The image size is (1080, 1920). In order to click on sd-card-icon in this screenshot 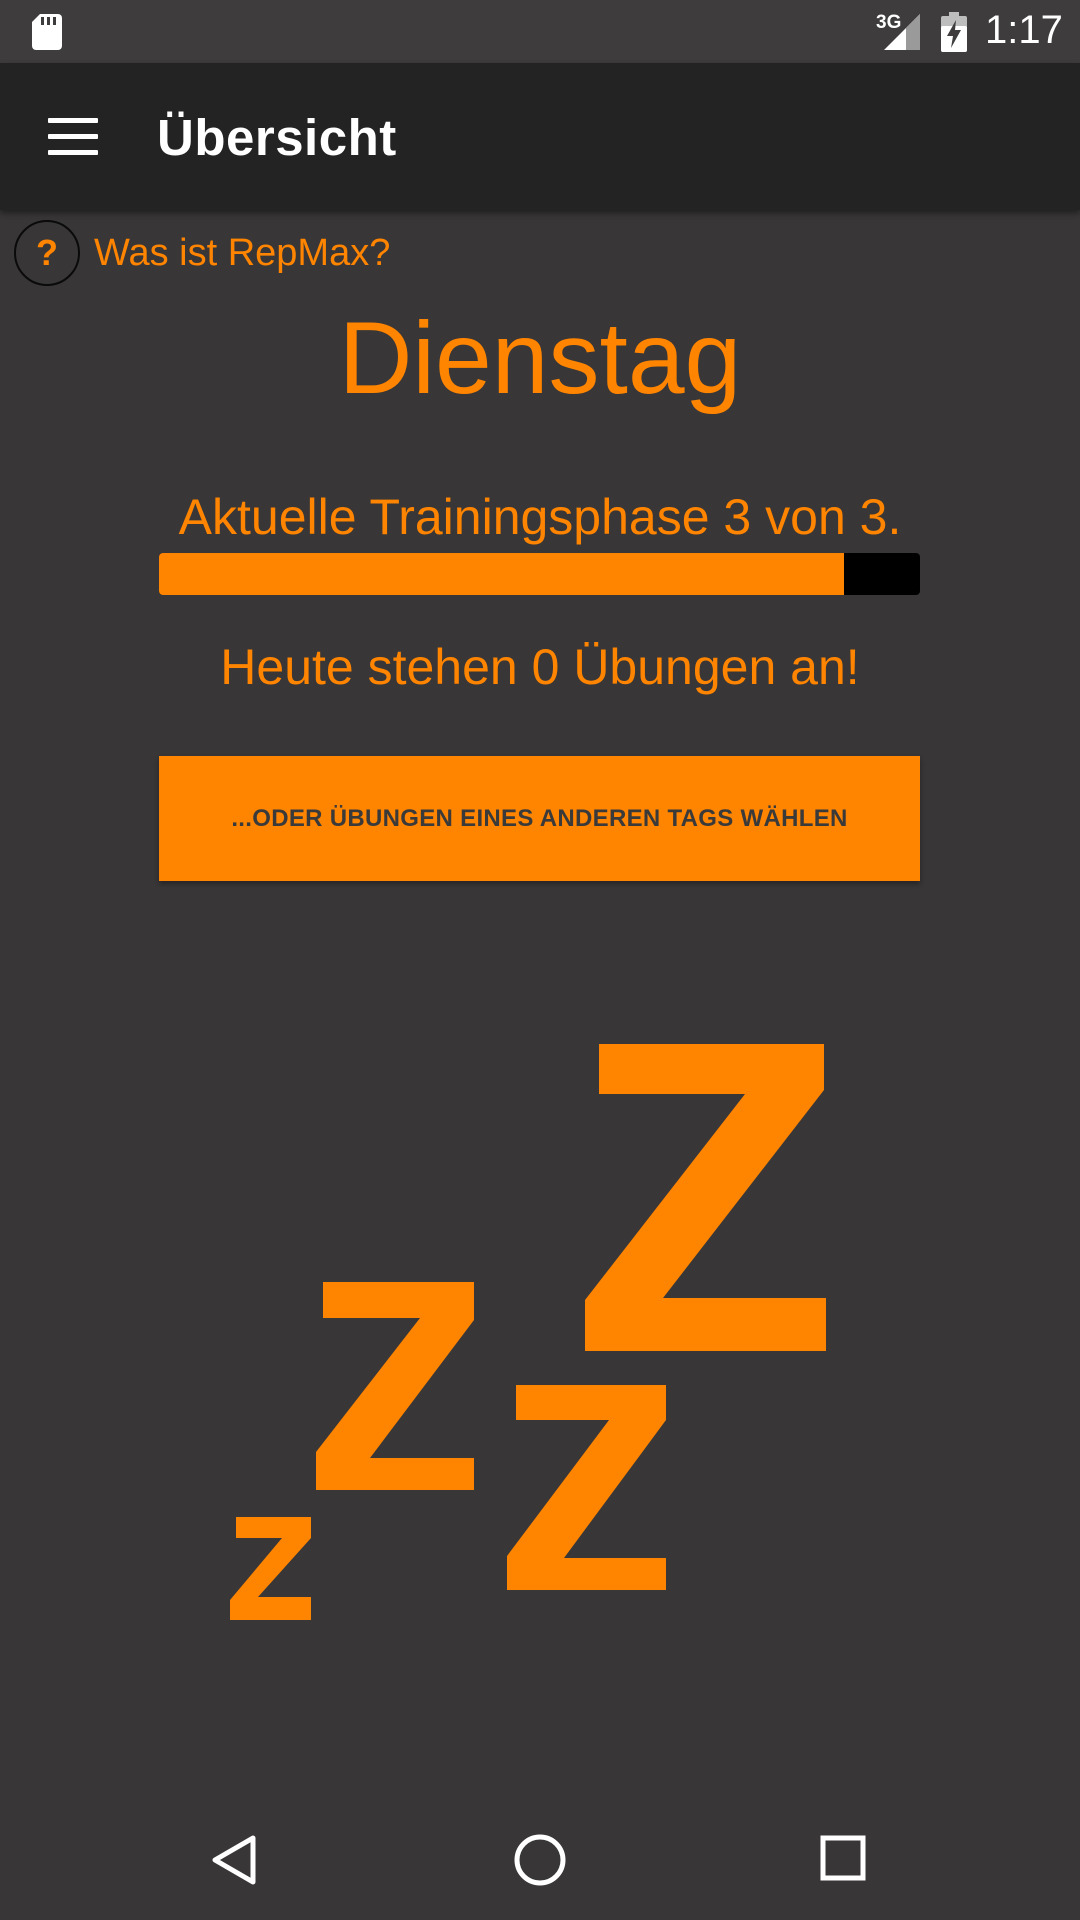, I will do `click(47, 32)`.